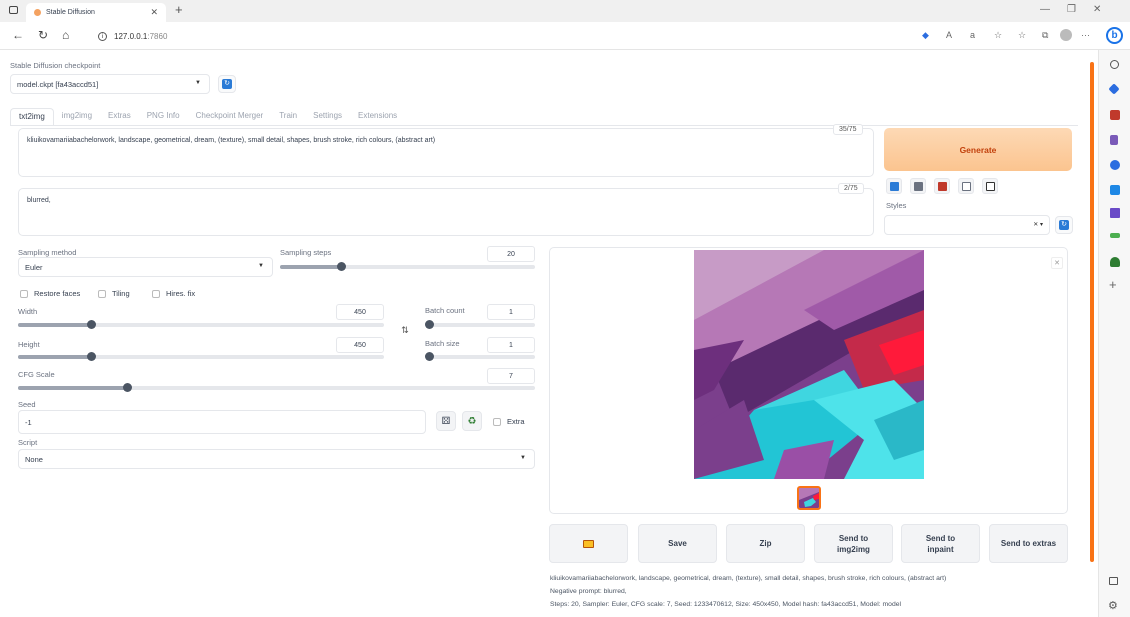 The height and width of the screenshot is (617, 1130). What do you see at coordinates (1115, 235) in the screenshot?
I see `drop-icon` at bounding box center [1115, 235].